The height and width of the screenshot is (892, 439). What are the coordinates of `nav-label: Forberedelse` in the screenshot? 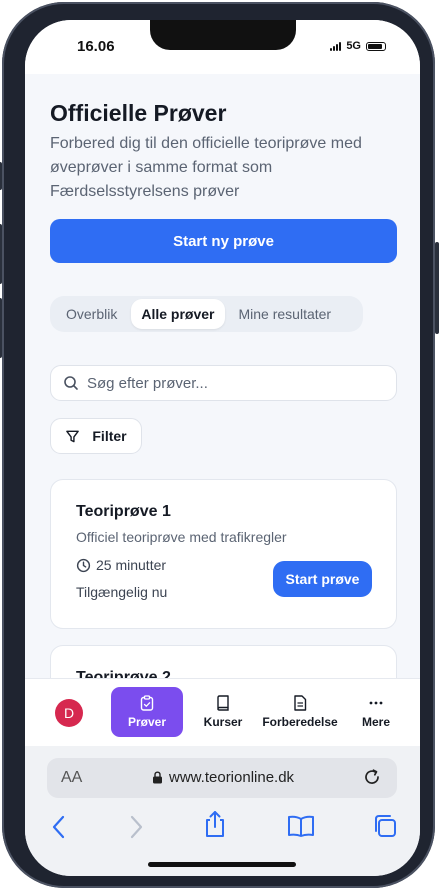 It's located at (300, 722).